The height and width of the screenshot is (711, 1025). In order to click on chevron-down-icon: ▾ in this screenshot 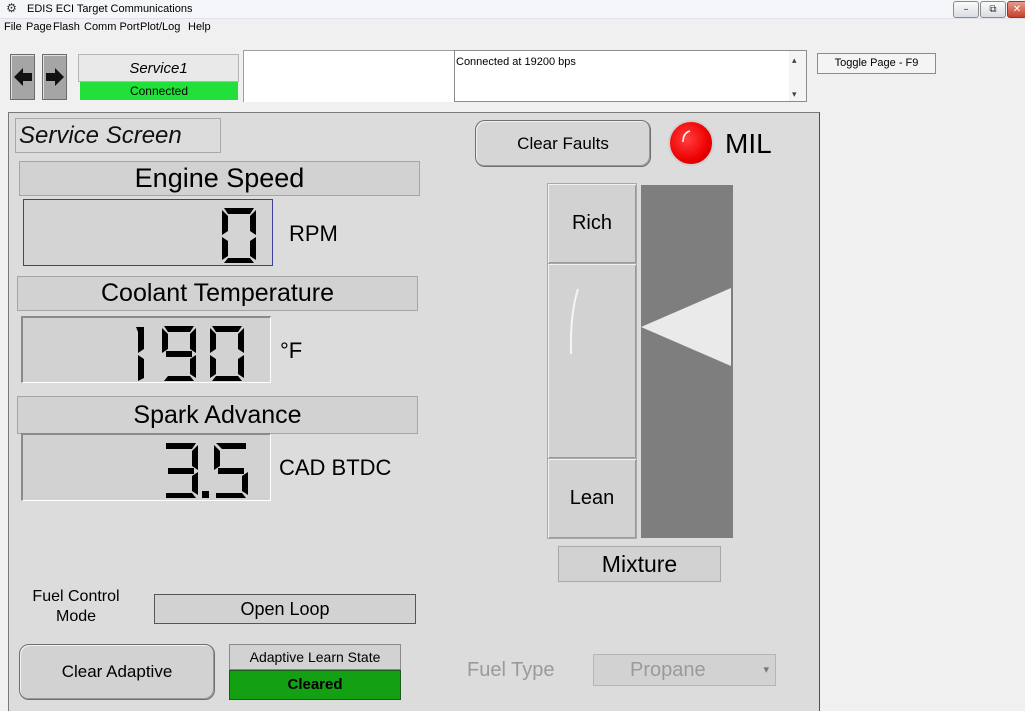, I will do `click(766, 670)`.